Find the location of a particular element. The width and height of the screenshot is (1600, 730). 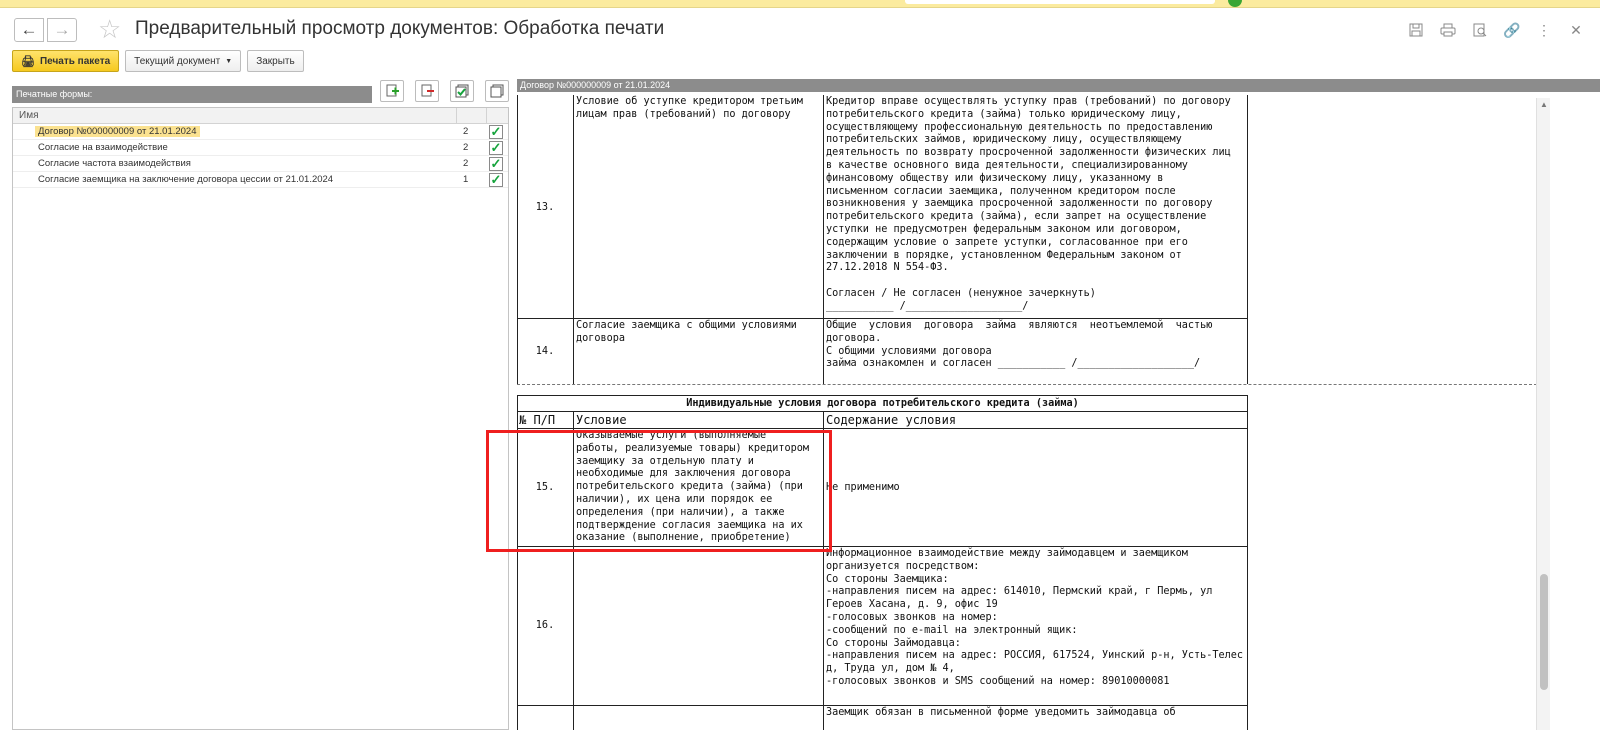

printer-icon: 🖨 is located at coordinates (28, 61).